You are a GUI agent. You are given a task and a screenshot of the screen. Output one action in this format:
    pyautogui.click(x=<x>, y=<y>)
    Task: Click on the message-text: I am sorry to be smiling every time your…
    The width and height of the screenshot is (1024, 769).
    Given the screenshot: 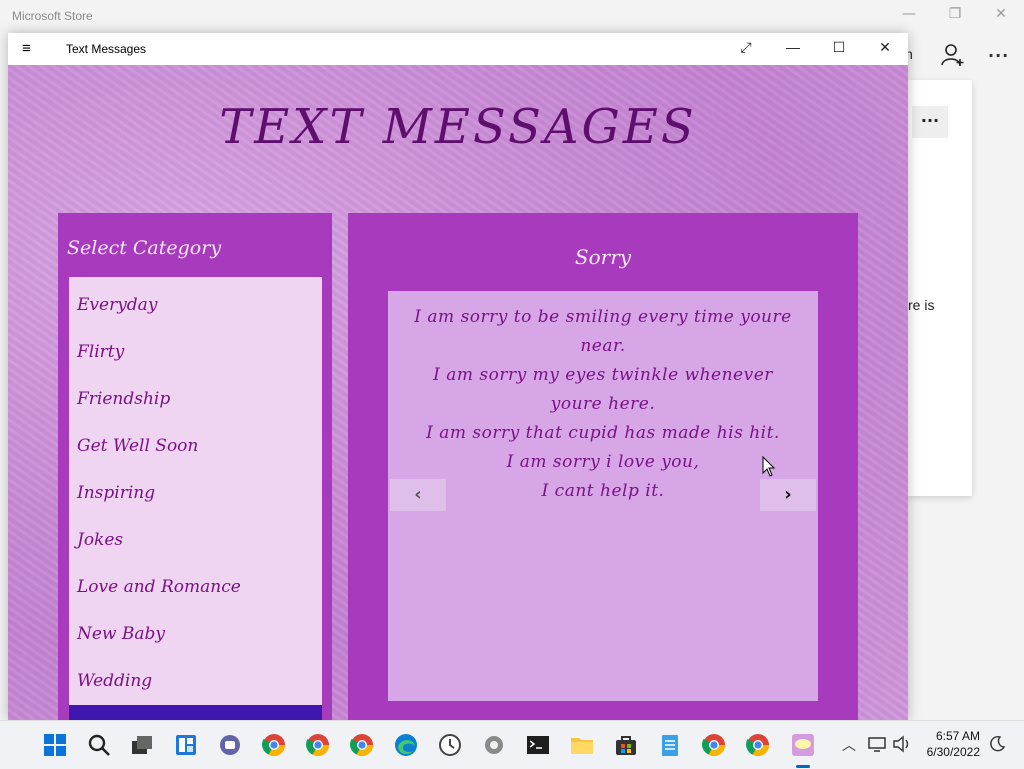 What is the action you would take?
    pyautogui.click(x=603, y=404)
    